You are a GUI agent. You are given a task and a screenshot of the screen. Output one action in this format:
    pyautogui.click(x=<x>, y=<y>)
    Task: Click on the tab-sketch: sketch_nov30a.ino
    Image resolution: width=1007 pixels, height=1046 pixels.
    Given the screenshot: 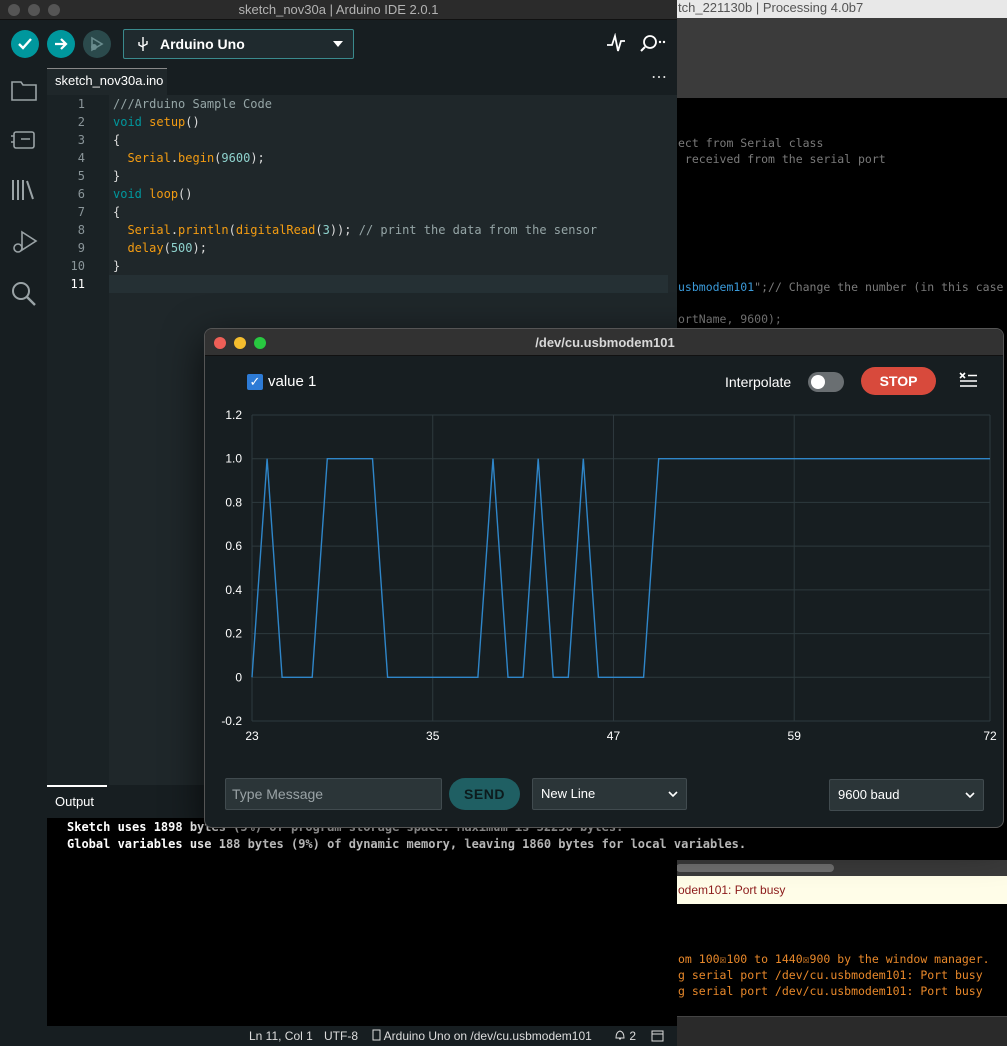 What is the action you would take?
    pyautogui.click(x=107, y=81)
    